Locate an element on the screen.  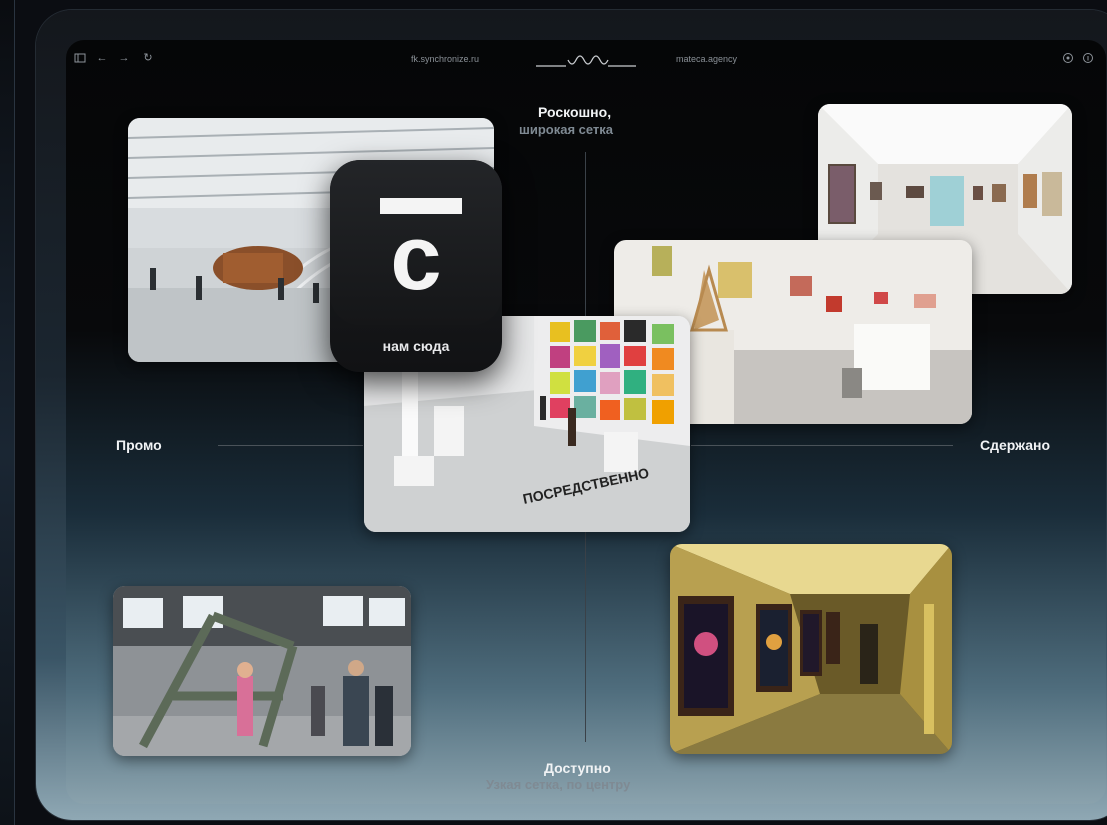
app-icon-face: с is located at coordinates (416, 242).